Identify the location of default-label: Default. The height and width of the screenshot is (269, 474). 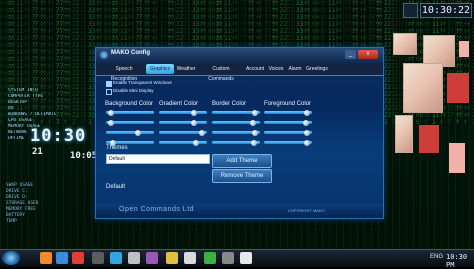
(116, 187).